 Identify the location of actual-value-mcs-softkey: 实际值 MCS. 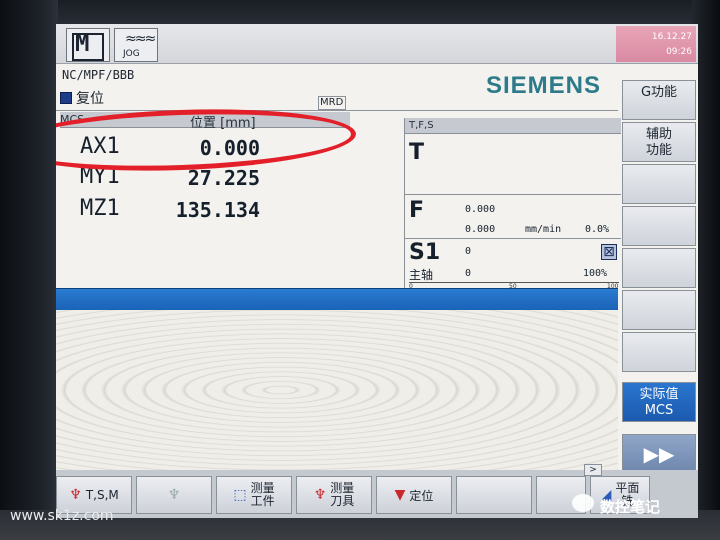
(659, 402).